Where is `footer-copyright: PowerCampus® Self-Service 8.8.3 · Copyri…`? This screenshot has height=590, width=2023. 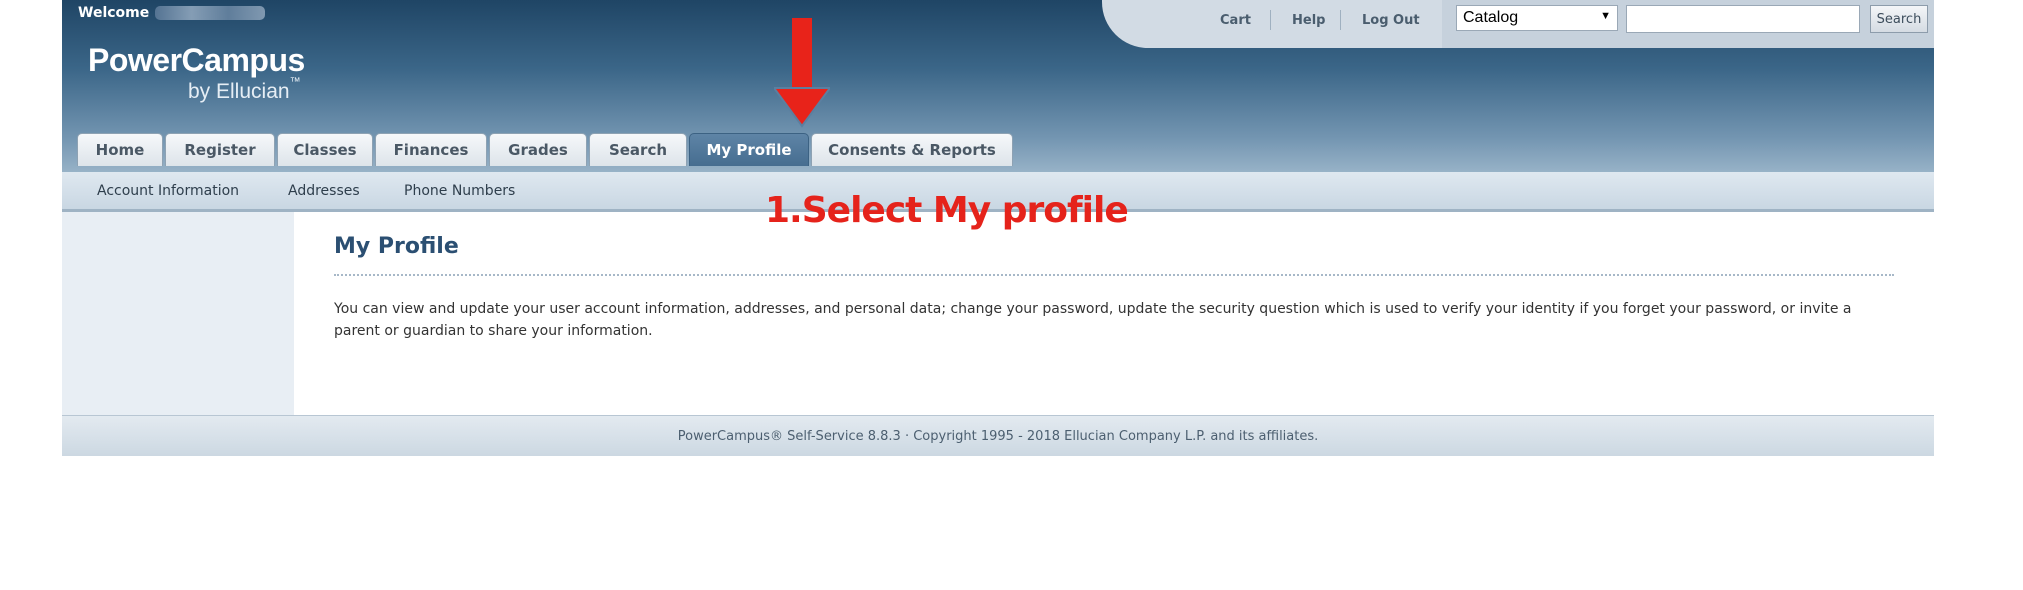 footer-copyright: PowerCampus® Self-Service 8.8.3 · Copyri… is located at coordinates (998, 436).